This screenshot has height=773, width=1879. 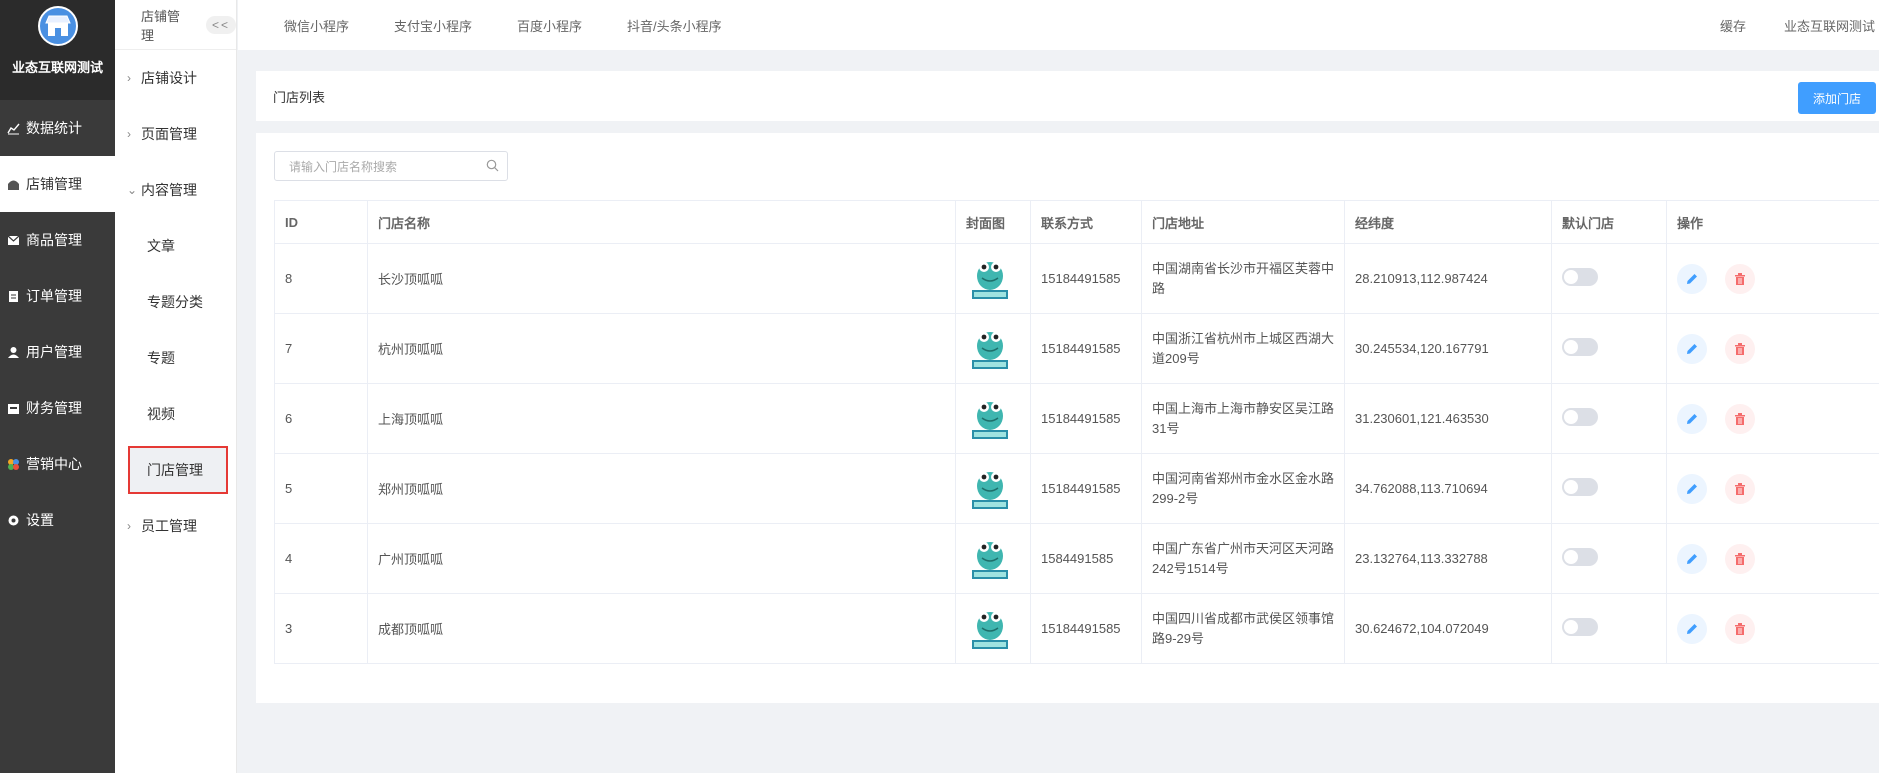 What do you see at coordinates (54, 128) in the screenshot?
I see `sidebar-item-label: 数据统计` at bounding box center [54, 128].